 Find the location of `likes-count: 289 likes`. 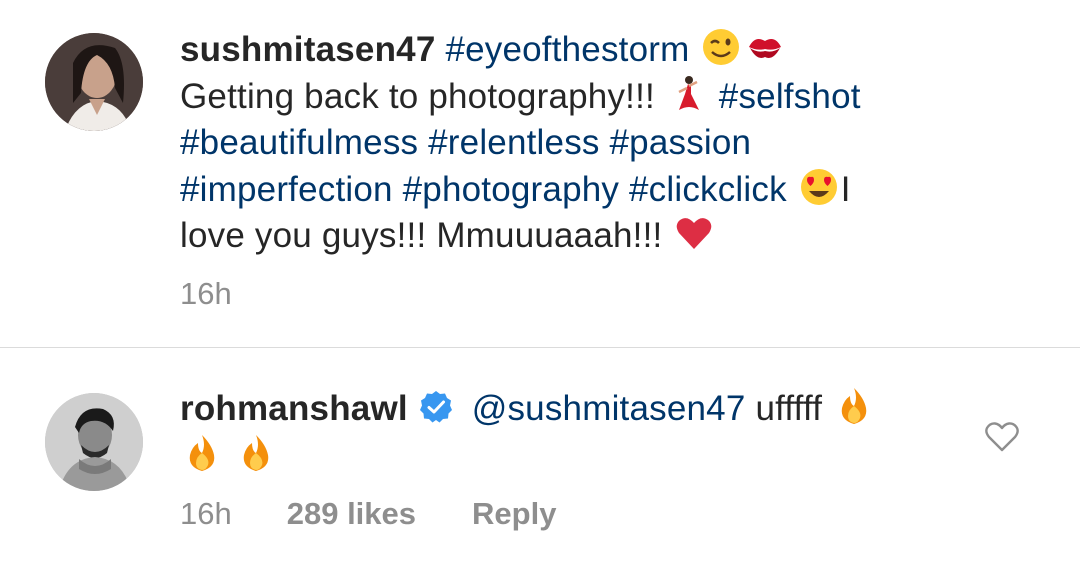

likes-count: 289 likes is located at coordinates (351, 514).